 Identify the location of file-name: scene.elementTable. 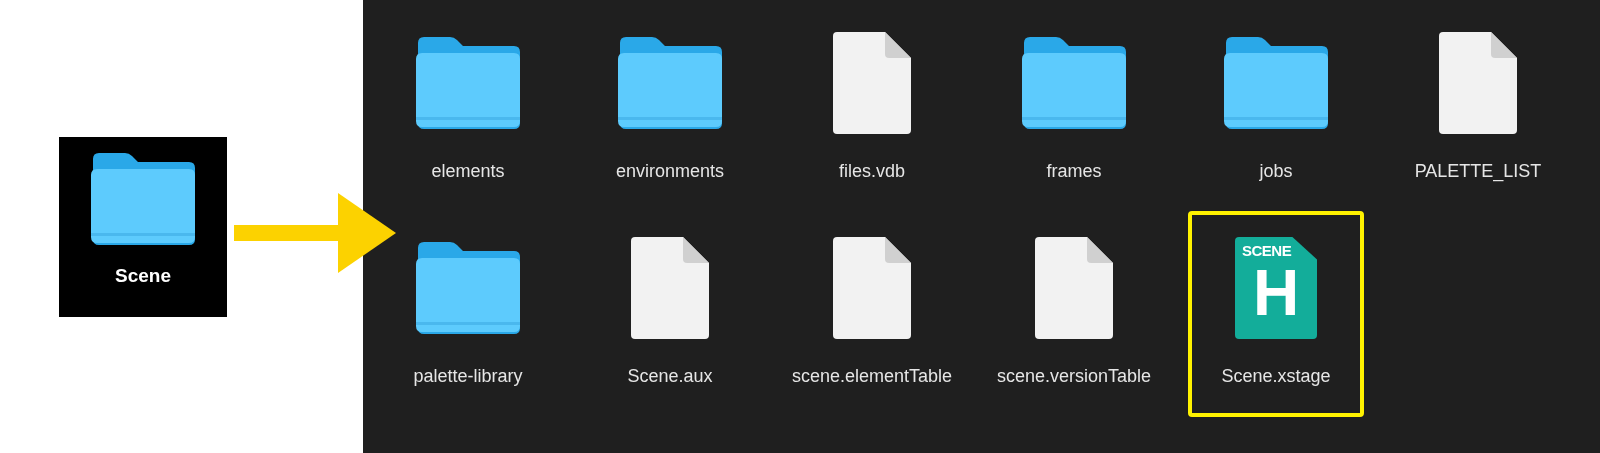
(872, 376).